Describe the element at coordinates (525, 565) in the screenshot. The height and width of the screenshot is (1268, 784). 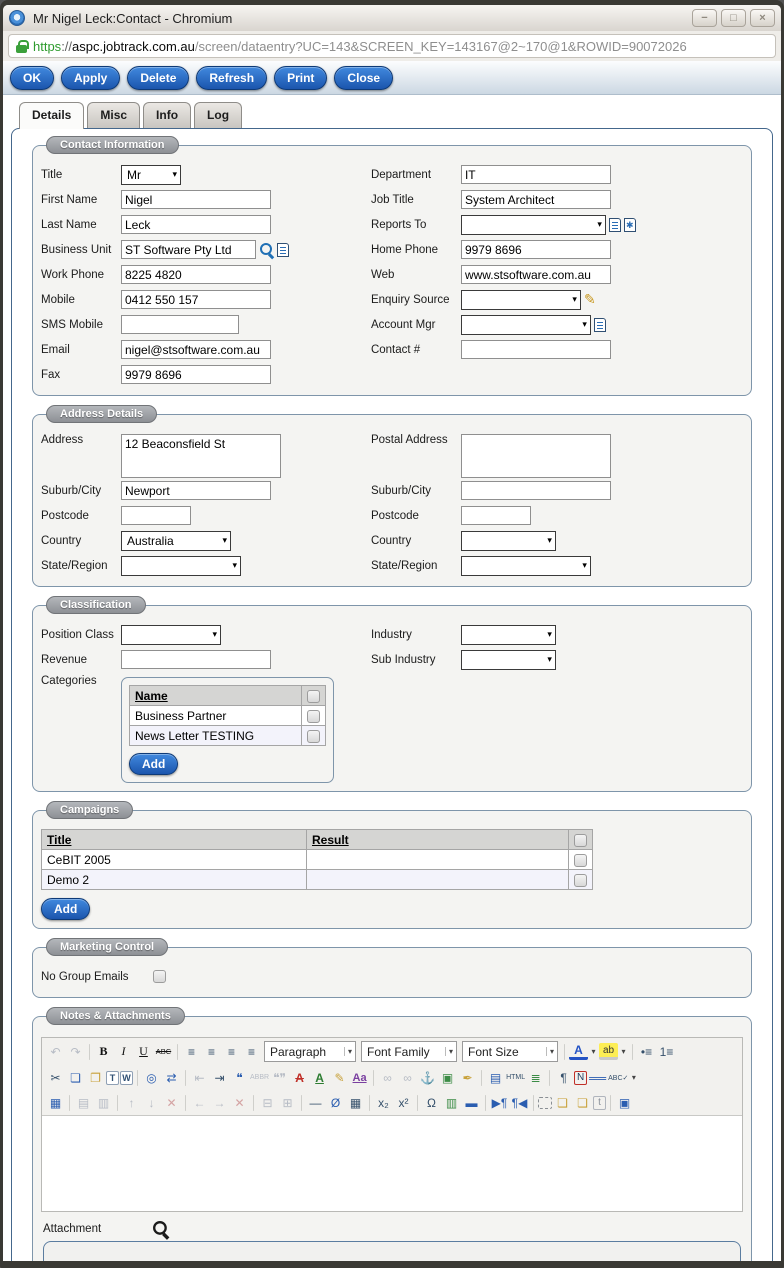
I see `postal-state-select: ▾` at that location.